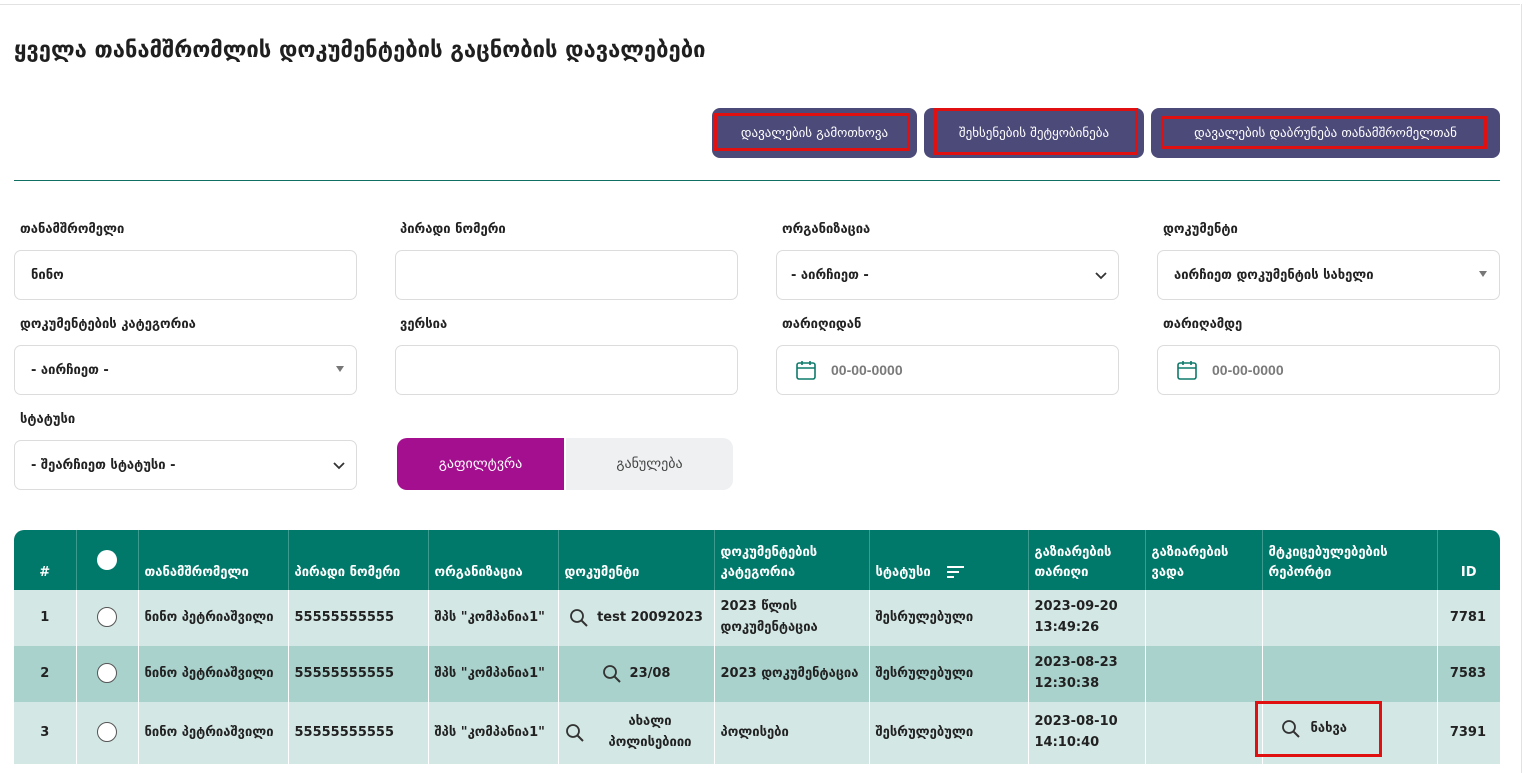  I want to click on organization-select: - აირჩიეთ -, so click(947, 275).